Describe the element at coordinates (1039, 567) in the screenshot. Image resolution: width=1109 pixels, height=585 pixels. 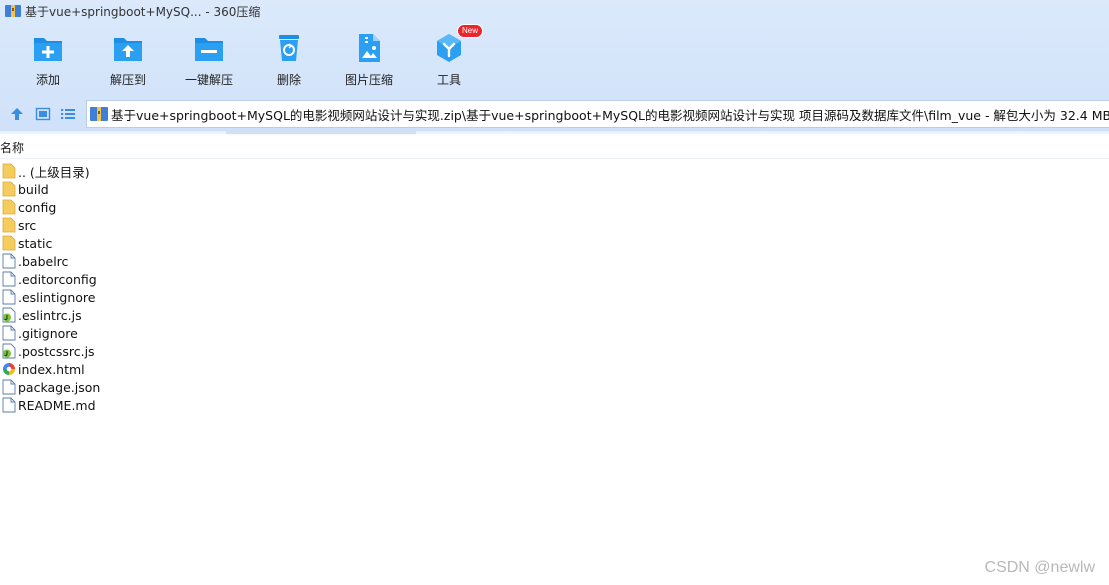
I see `watermark: CSDN @newlw` at that location.